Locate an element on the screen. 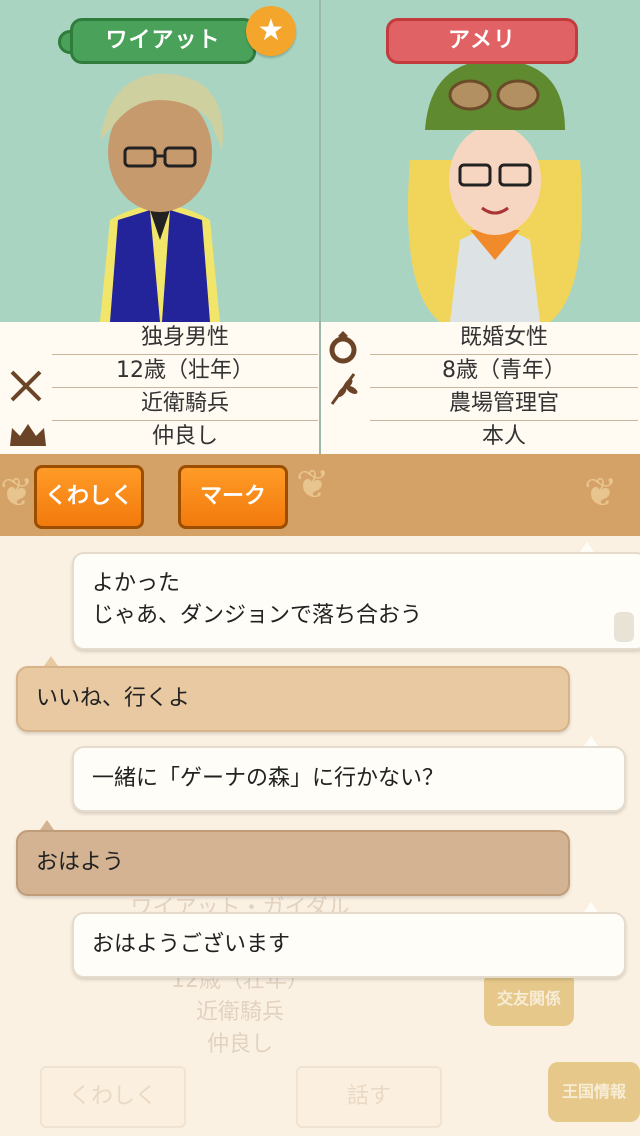 The image size is (640, 1136). kingdom-menu: 王国情報 is located at coordinates (594, 1092).